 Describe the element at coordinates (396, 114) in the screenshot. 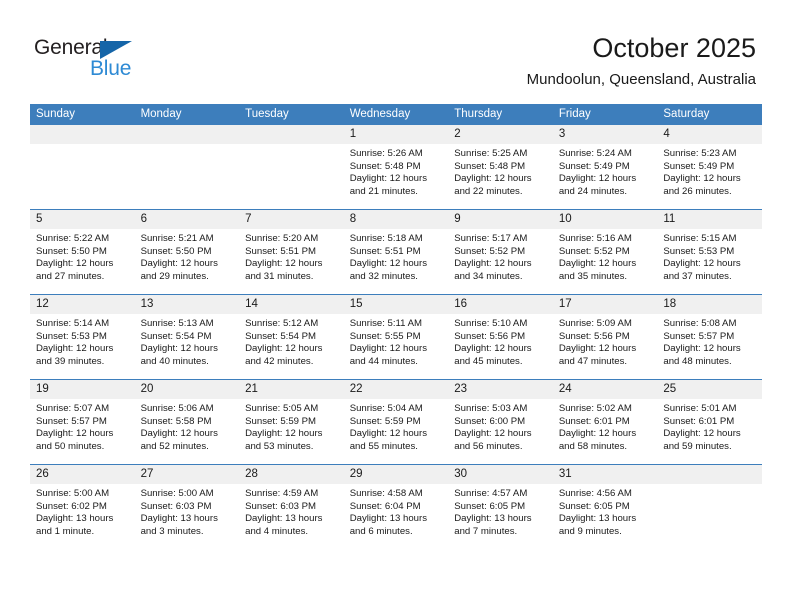

I see `weekday-header-wednesday: Wednesday` at that location.